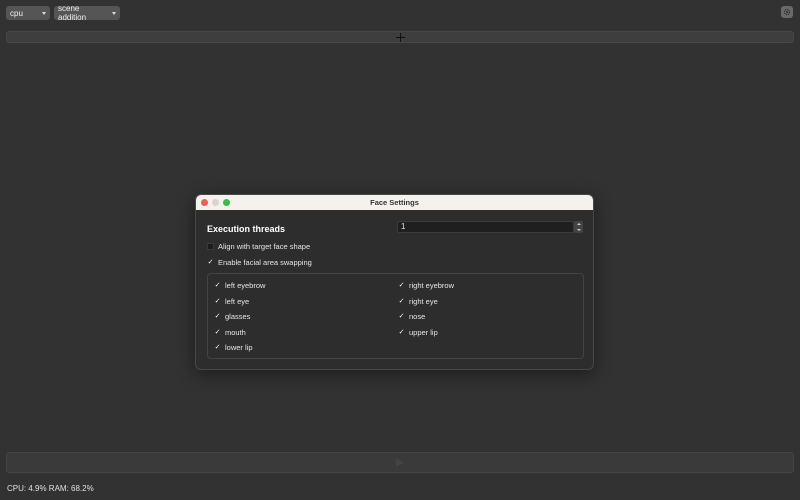 This screenshot has width=800, height=500. What do you see at coordinates (235, 332) in the screenshot?
I see `region-label: mouth` at bounding box center [235, 332].